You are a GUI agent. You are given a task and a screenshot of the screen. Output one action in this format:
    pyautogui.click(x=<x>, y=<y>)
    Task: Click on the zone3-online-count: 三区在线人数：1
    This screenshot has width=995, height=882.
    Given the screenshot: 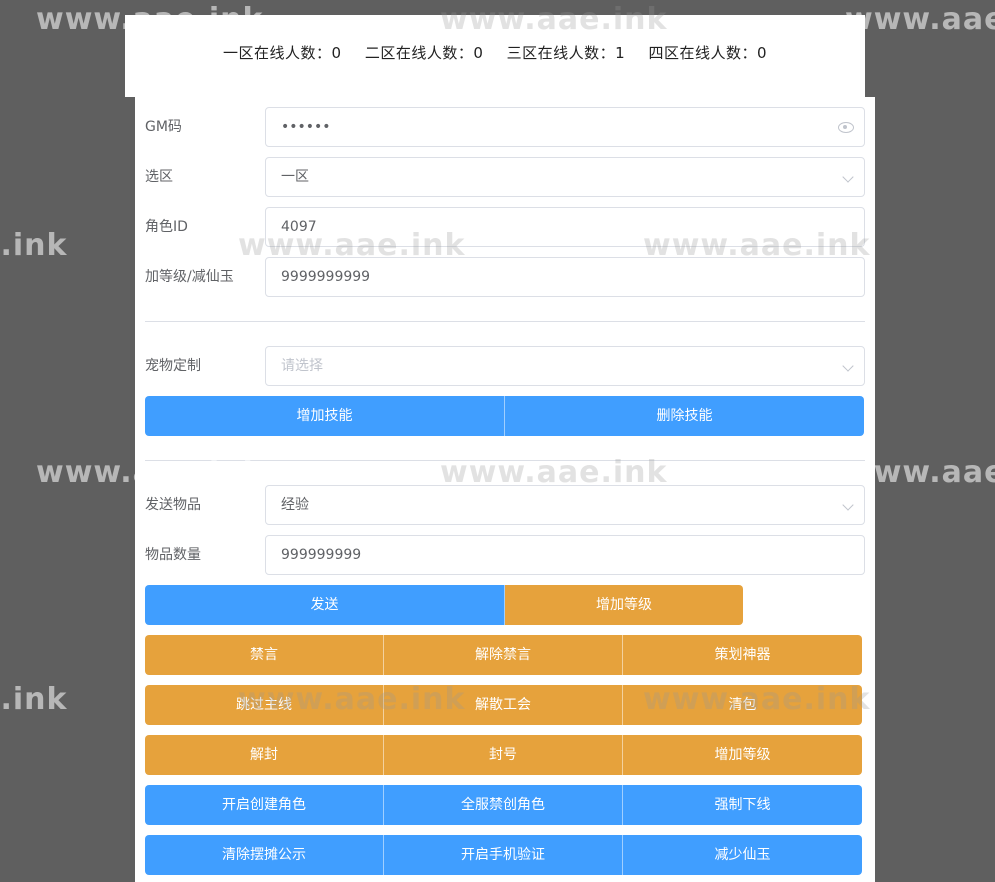 What is the action you would take?
    pyautogui.click(x=566, y=53)
    